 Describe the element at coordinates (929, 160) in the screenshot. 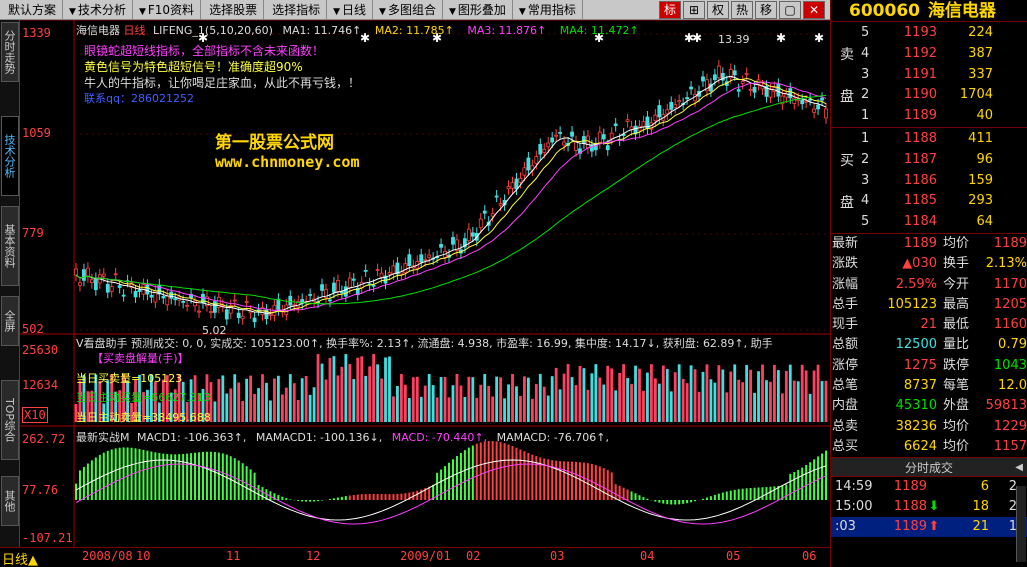

I see `buy-level-row: 2 1187 96` at that location.